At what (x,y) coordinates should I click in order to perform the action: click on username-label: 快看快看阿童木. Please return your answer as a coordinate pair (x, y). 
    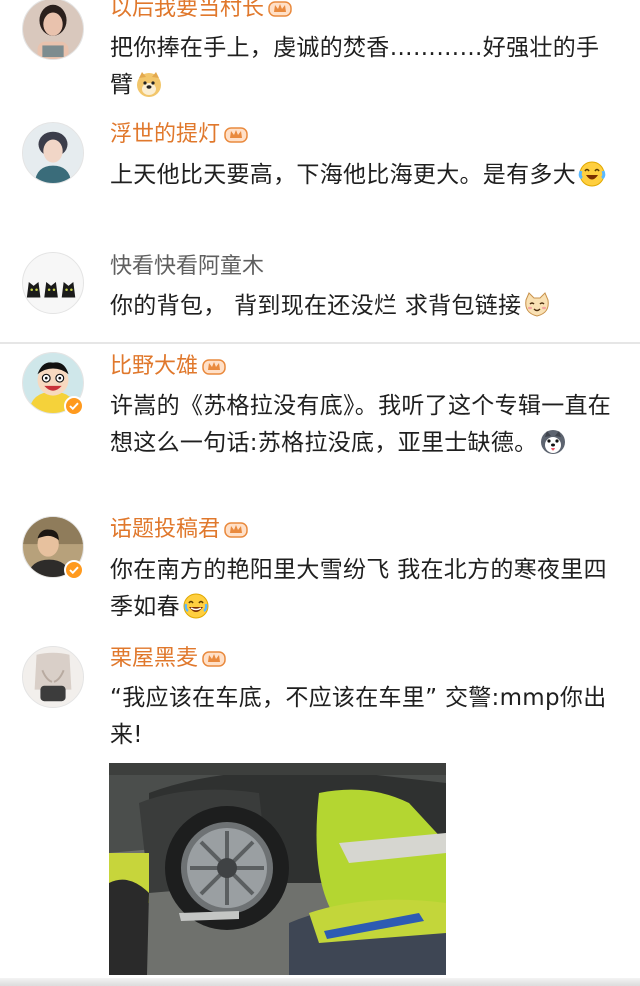
    Looking at the image, I should click on (187, 266).